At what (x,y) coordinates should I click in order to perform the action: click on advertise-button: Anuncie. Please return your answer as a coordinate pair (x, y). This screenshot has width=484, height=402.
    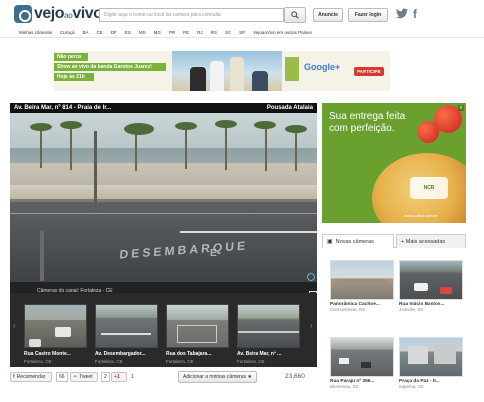
    Looking at the image, I should click on (328, 15).